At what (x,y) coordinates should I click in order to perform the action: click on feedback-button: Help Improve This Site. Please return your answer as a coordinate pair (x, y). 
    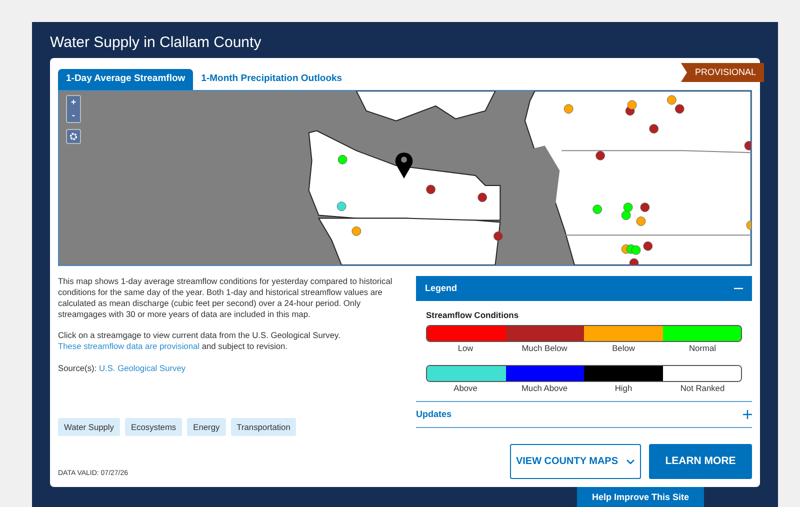
    Looking at the image, I should click on (640, 497).